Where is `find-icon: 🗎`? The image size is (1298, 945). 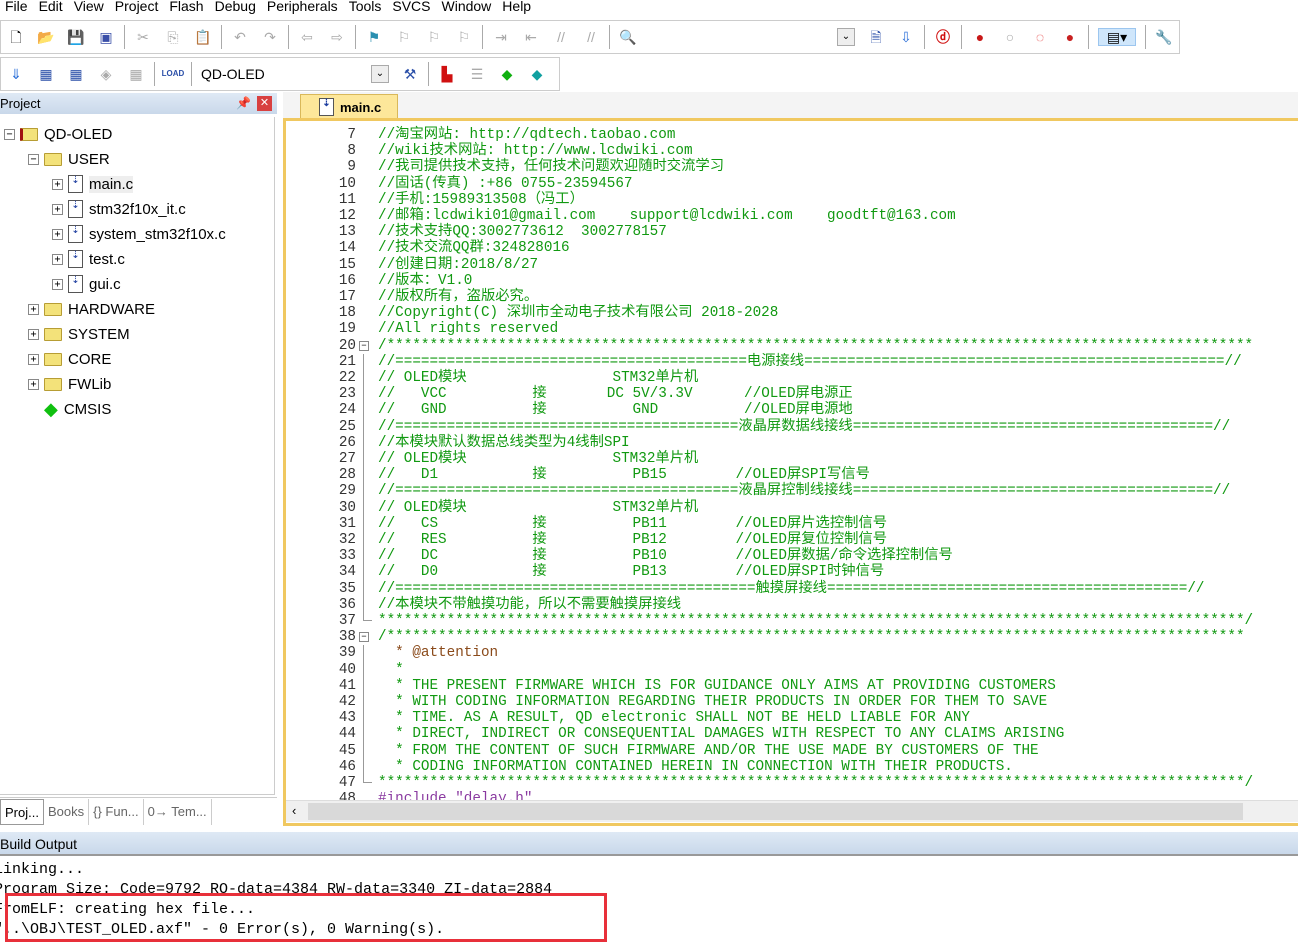 find-icon: 🗎 is located at coordinates (876, 37).